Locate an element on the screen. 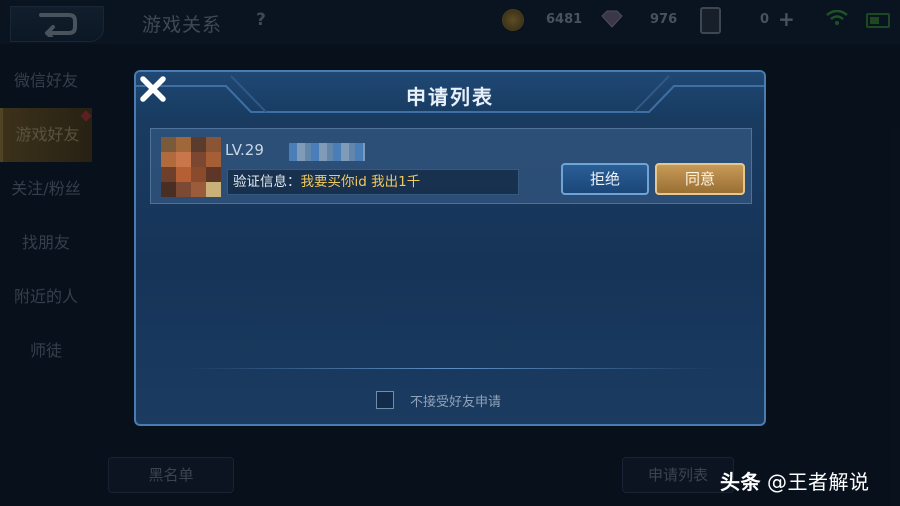  verification-message: 验证信息：我要买你id 我出1千 is located at coordinates (373, 182).